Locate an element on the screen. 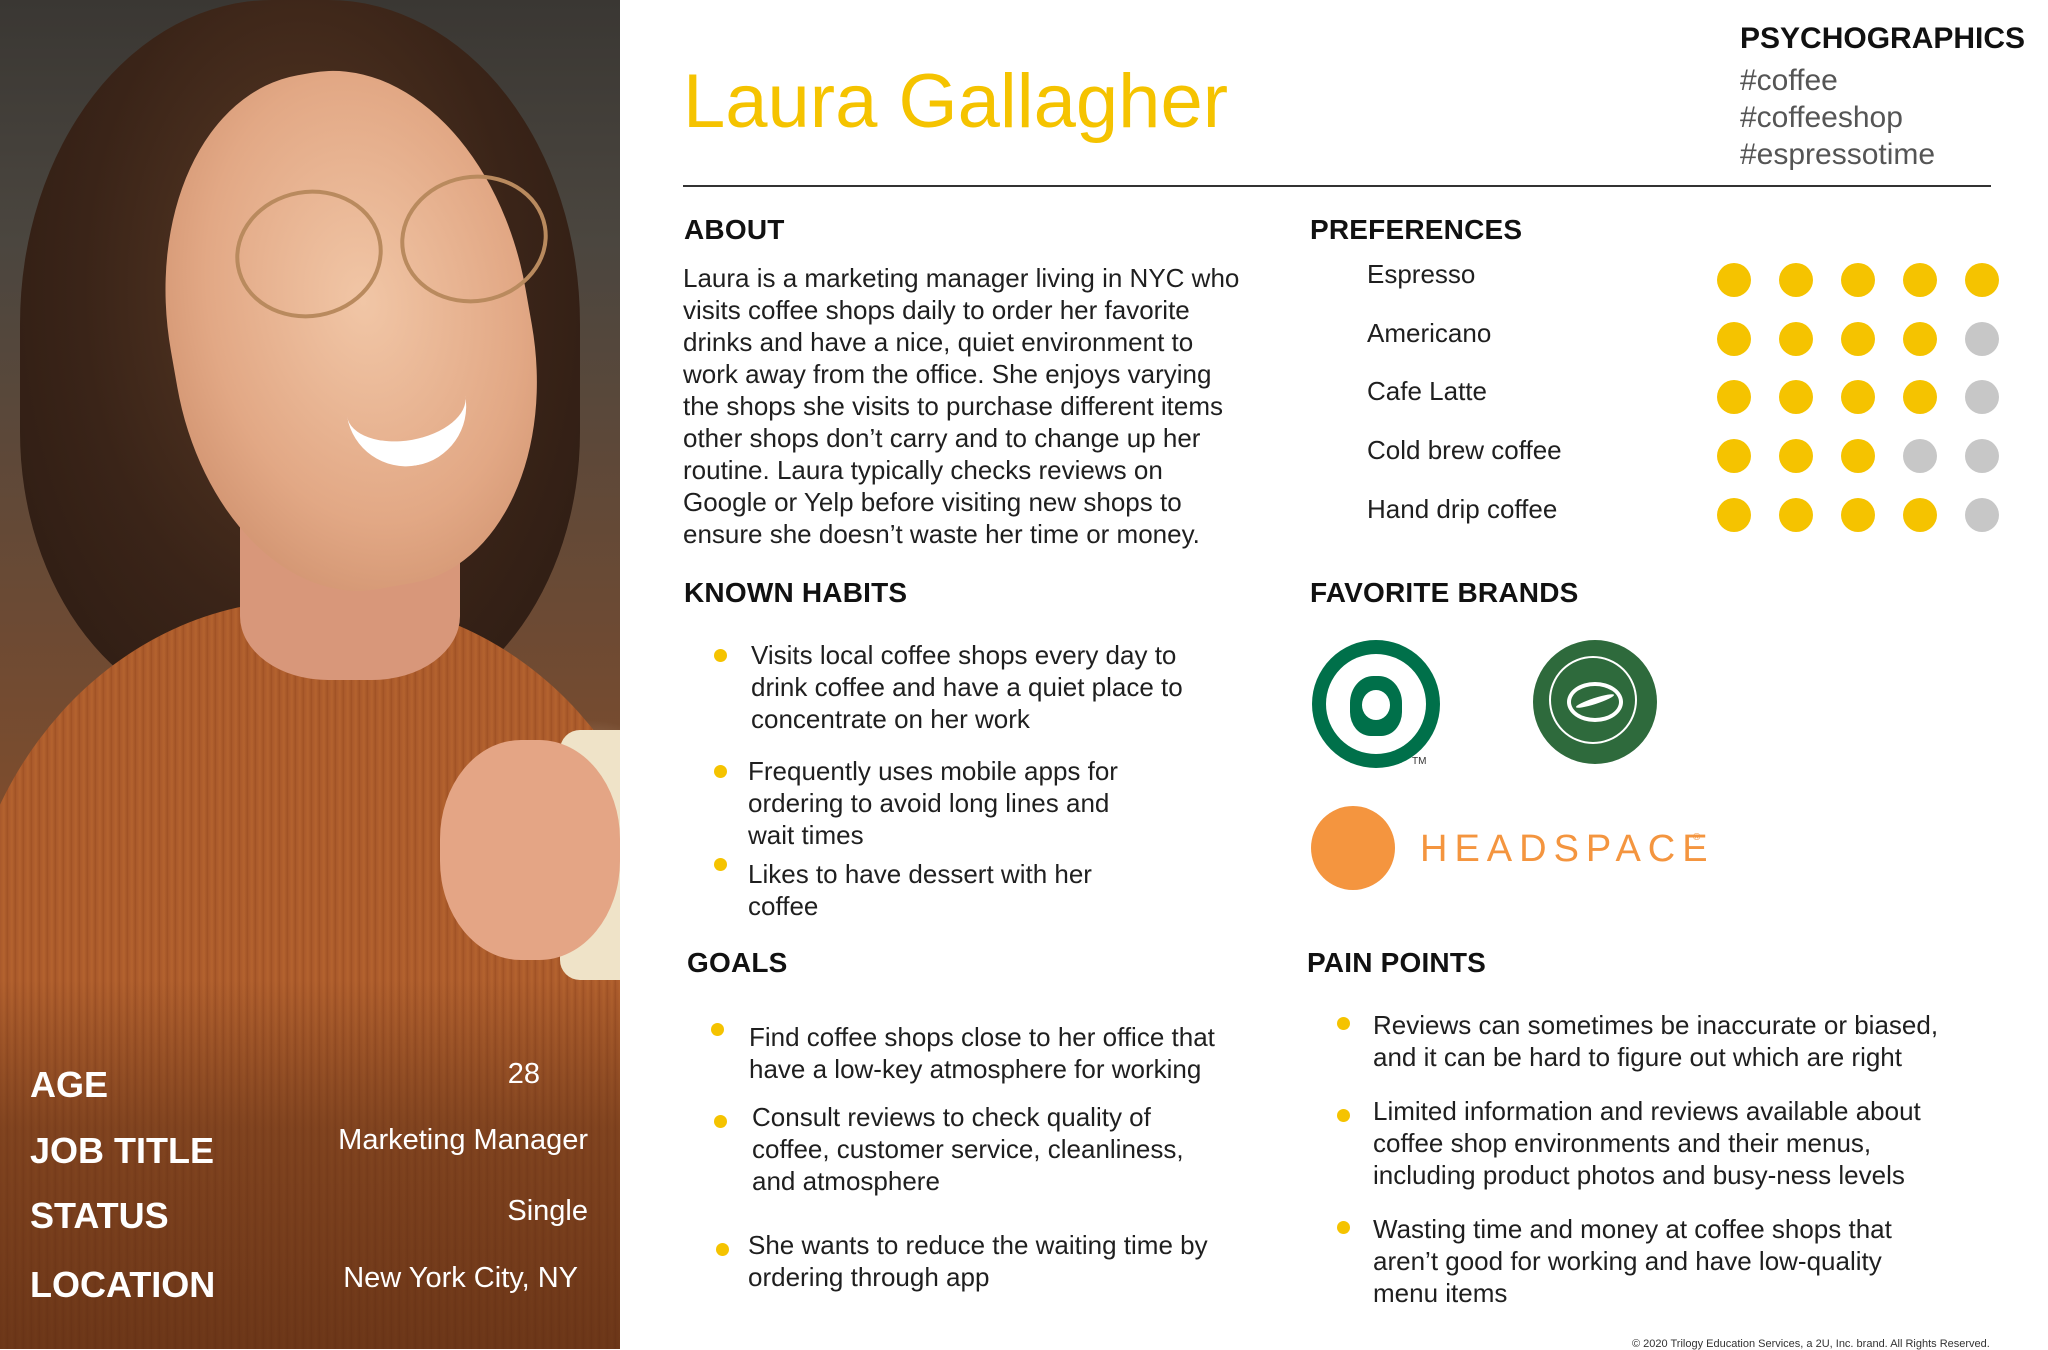  pain-points-heading: PAIN POINTS is located at coordinates (1397, 962).